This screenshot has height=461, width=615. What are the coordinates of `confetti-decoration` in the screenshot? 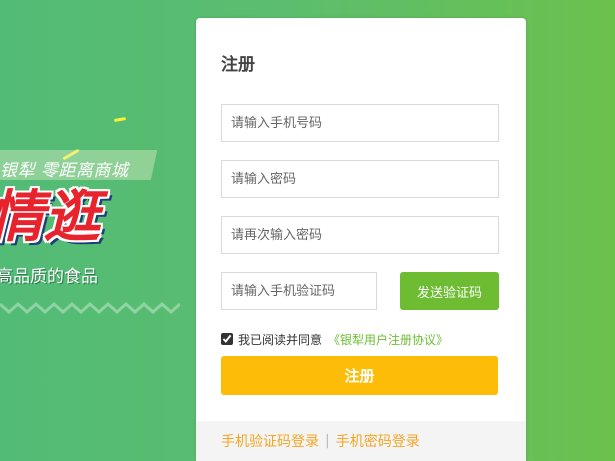 It's located at (120, 119).